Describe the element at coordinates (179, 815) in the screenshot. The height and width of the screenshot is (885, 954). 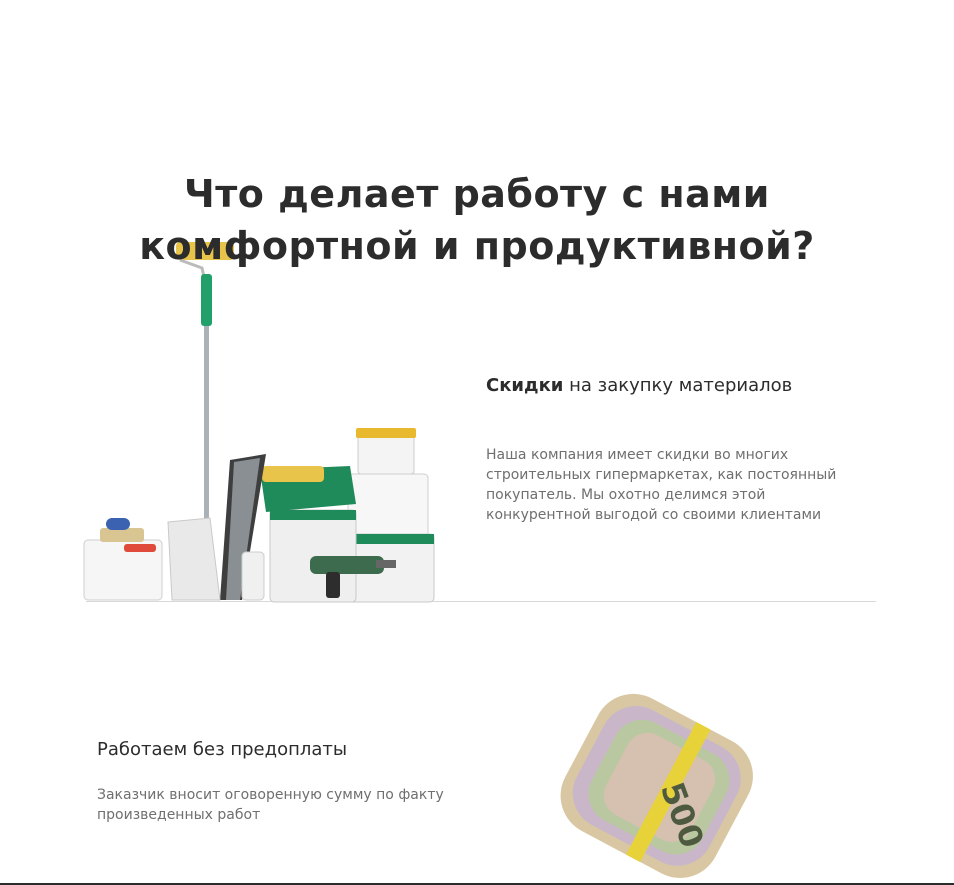
I see `text-line: произведенных работ` at that location.